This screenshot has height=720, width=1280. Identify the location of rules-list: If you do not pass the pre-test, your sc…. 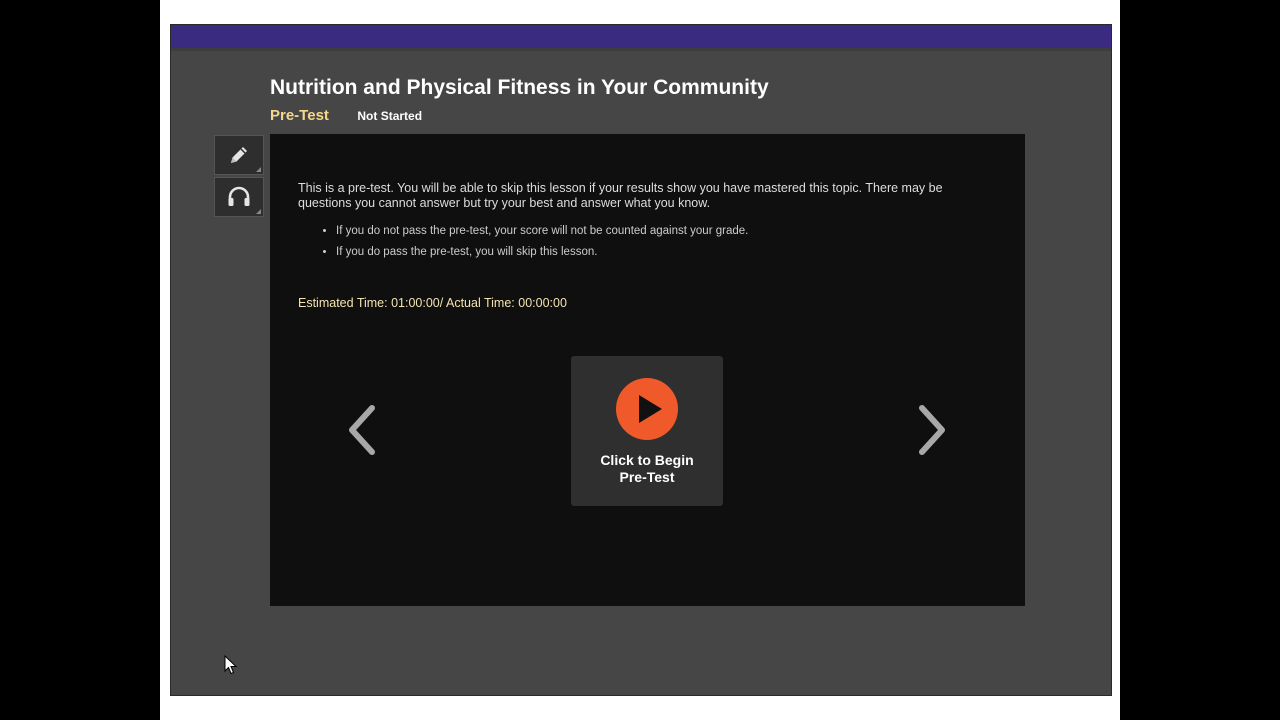
(642, 245).